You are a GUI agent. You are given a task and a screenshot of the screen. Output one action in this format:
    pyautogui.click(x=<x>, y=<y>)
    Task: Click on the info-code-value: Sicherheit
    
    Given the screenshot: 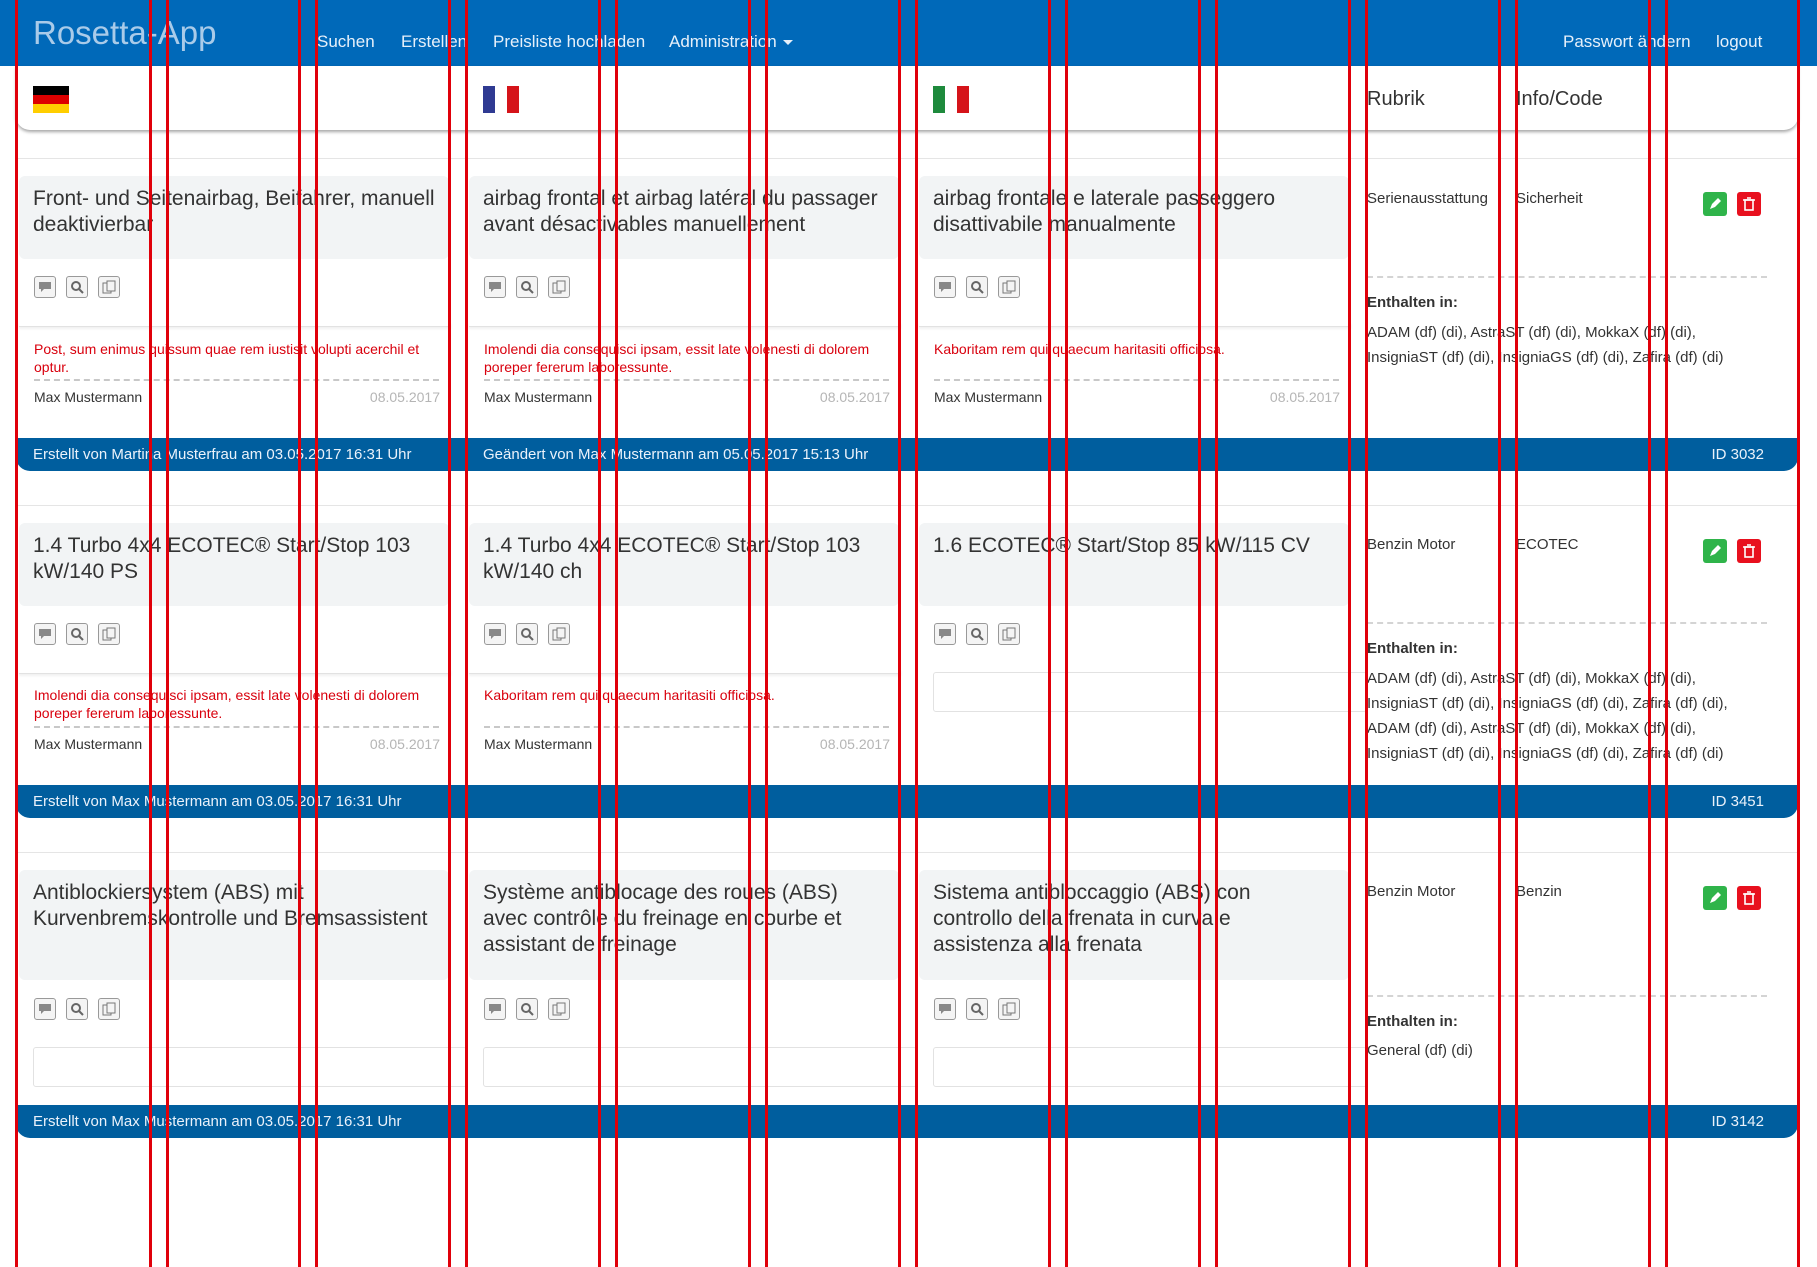 What is the action you would take?
    pyautogui.click(x=1549, y=198)
    